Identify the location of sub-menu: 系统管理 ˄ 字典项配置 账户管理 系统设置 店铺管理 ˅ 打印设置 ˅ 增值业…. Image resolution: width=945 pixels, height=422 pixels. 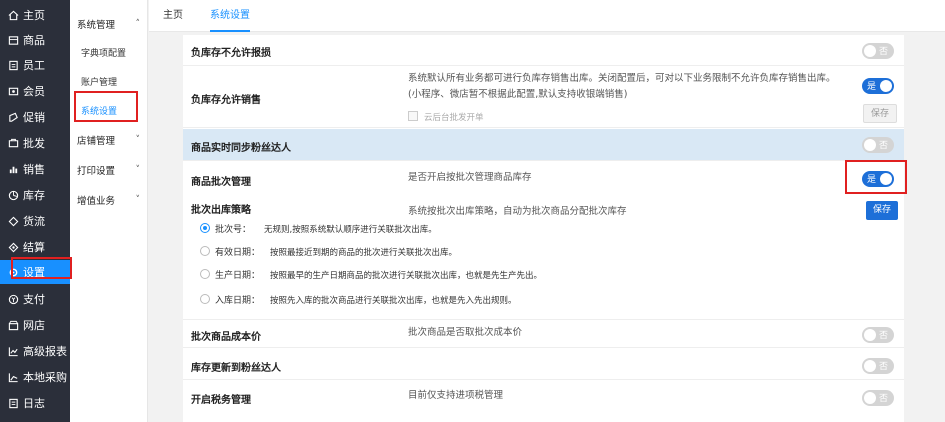
(109, 211).